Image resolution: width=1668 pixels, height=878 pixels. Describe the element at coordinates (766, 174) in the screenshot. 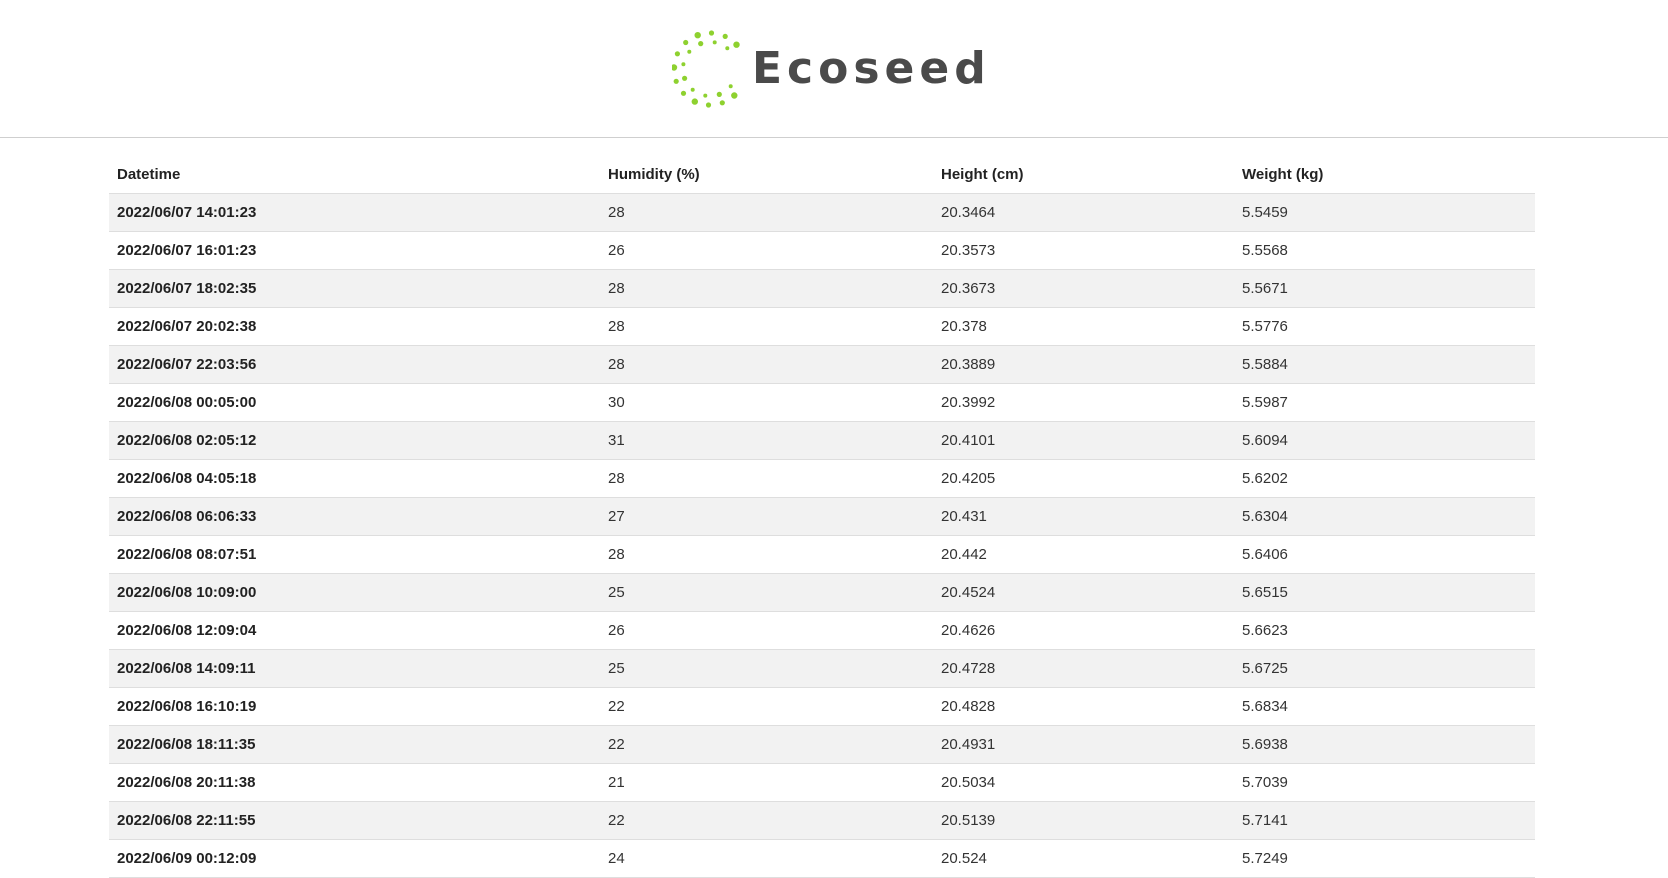

I see `column-header-humidity: Humidity (%)` at that location.